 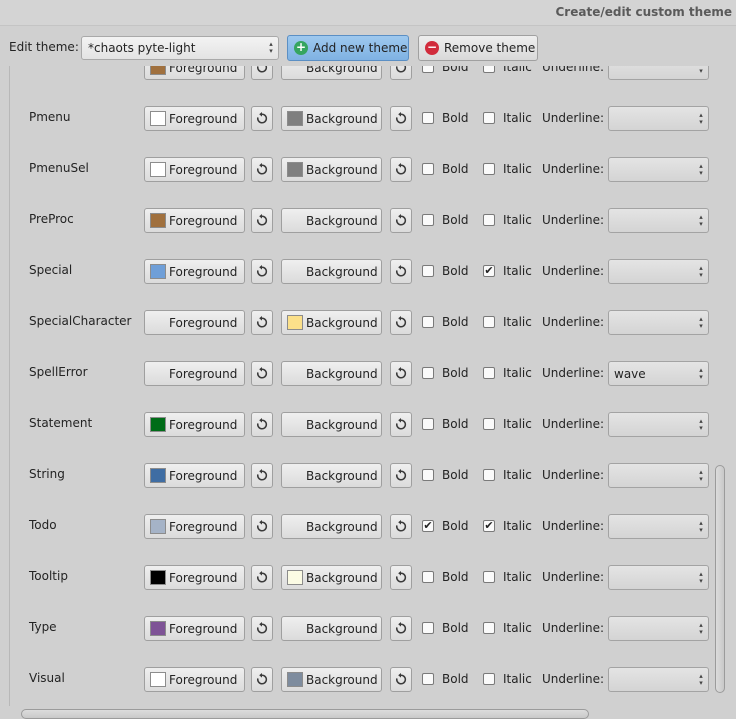 What do you see at coordinates (180, 48) in the screenshot?
I see `theme-select: *chaots pyte-light ▴ ▾` at bounding box center [180, 48].